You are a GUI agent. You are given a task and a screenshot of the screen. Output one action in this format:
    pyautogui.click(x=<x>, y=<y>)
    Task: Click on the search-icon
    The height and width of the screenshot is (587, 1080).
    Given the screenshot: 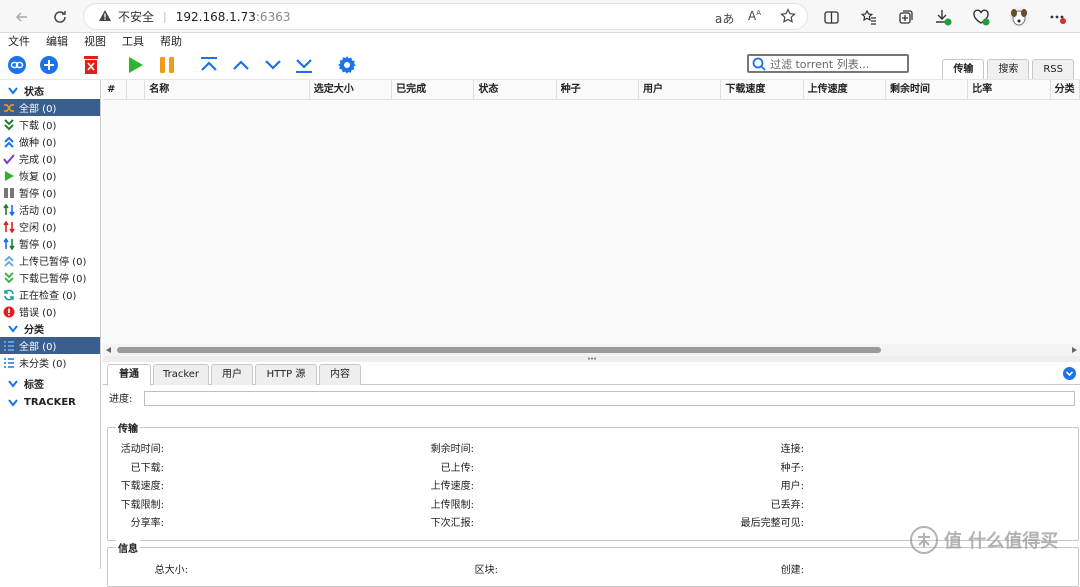 What is the action you would take?
    pyautogui.click(x=759, y=64)
    